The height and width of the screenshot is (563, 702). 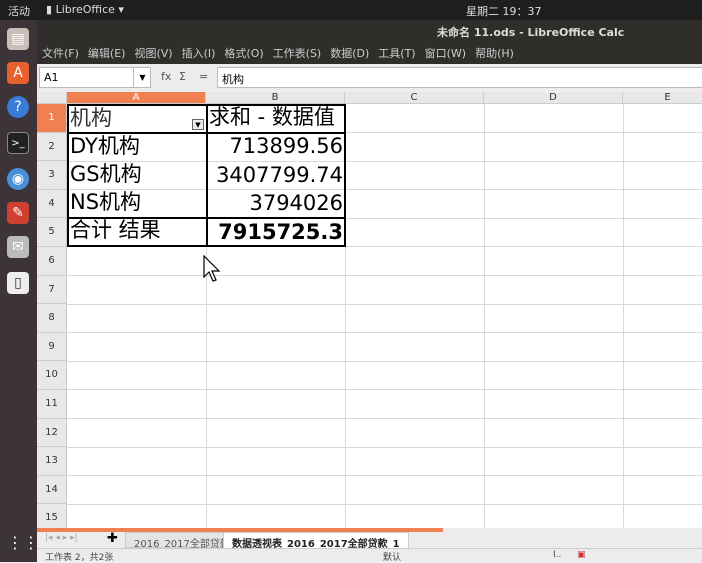 What do you see at coordinates (52, 347) in the screenshot?
I see `row-header-9: 9` at bounding box center [52, 347].